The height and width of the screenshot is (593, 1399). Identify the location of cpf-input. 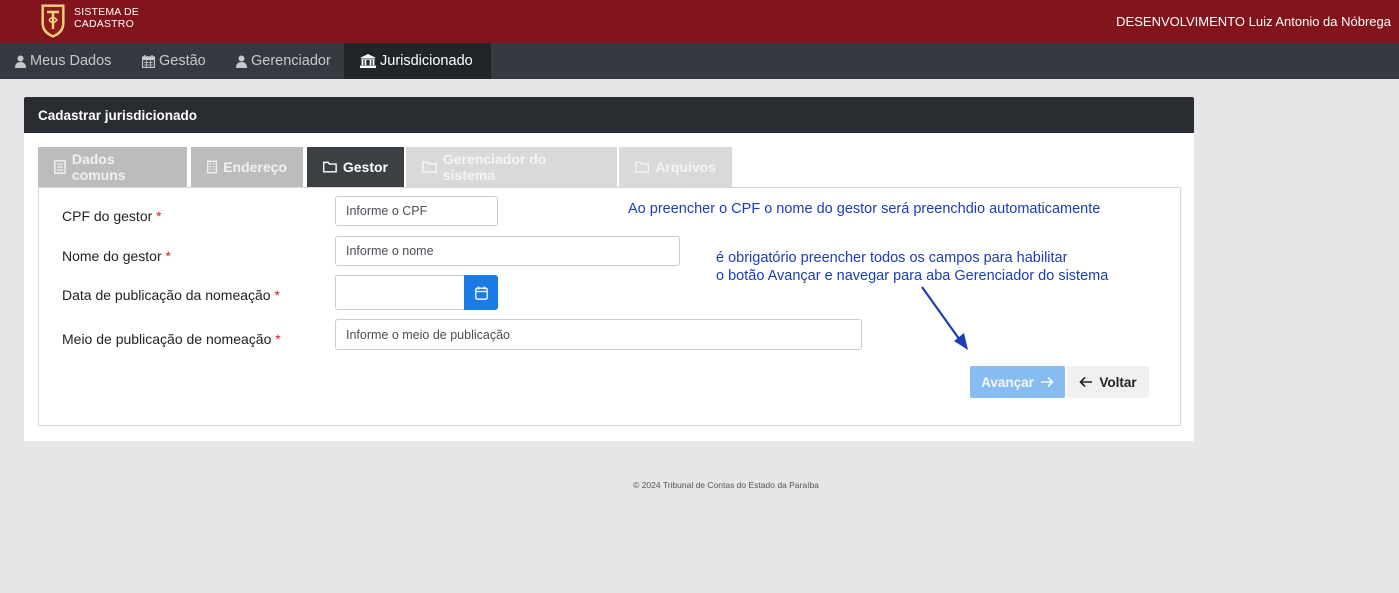
(416, 211).